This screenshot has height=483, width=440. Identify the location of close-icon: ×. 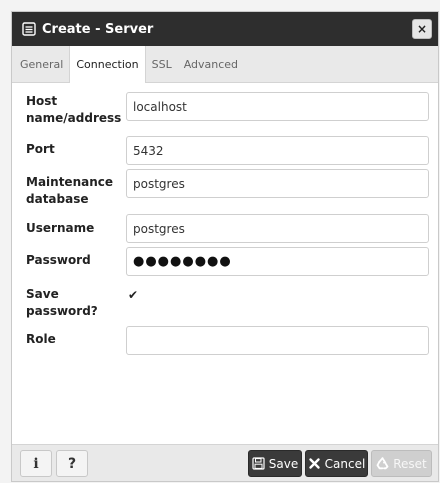
(422, 29).